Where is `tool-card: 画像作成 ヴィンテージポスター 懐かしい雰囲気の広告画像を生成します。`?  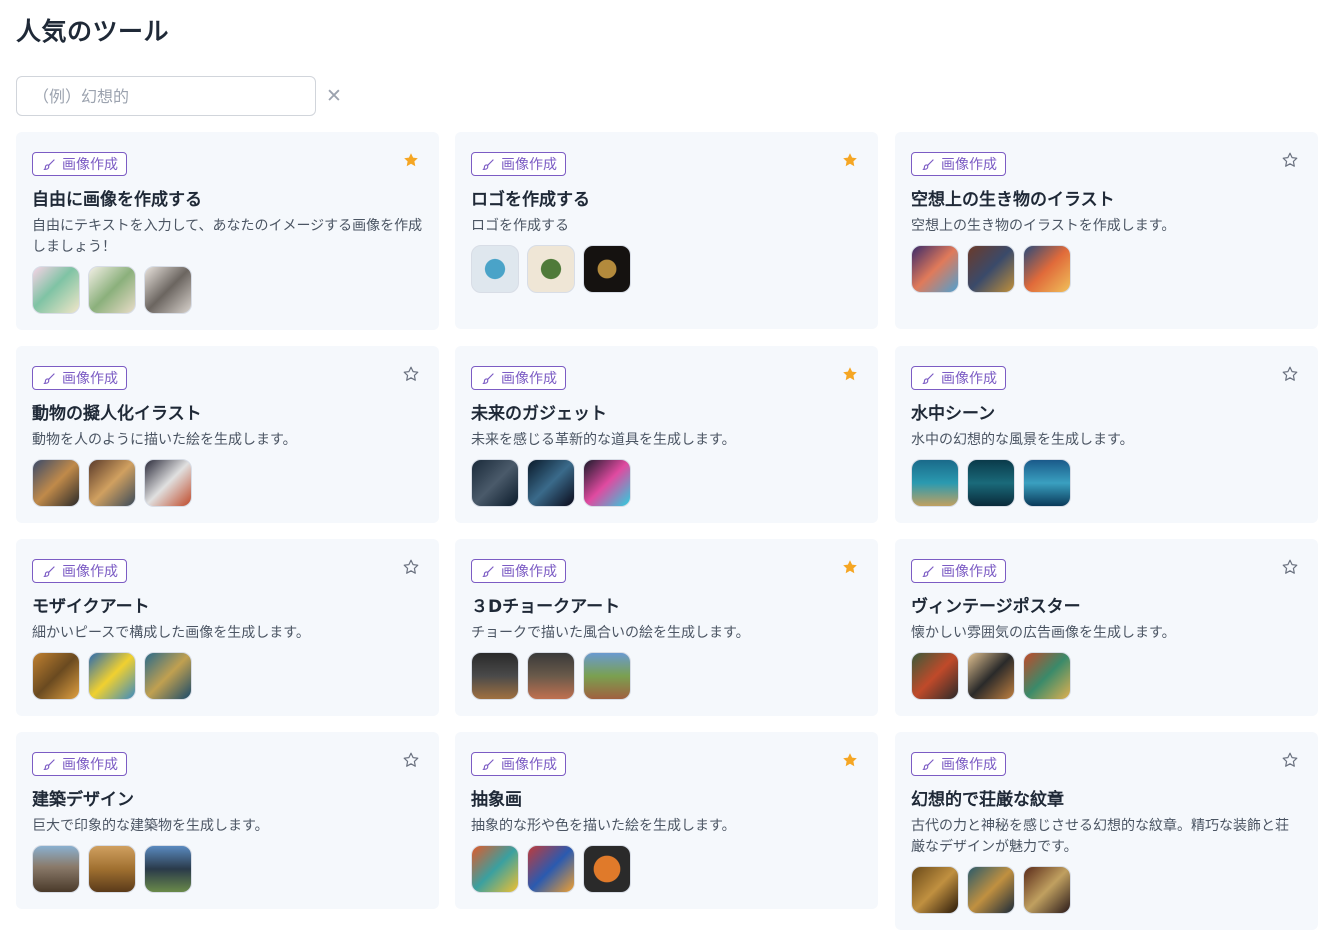
tool-card: 画像作成 ヴィンテージポスター 懐かしい雰囲気の広告画像を生成します。 is located at coordinates (1106, 627).